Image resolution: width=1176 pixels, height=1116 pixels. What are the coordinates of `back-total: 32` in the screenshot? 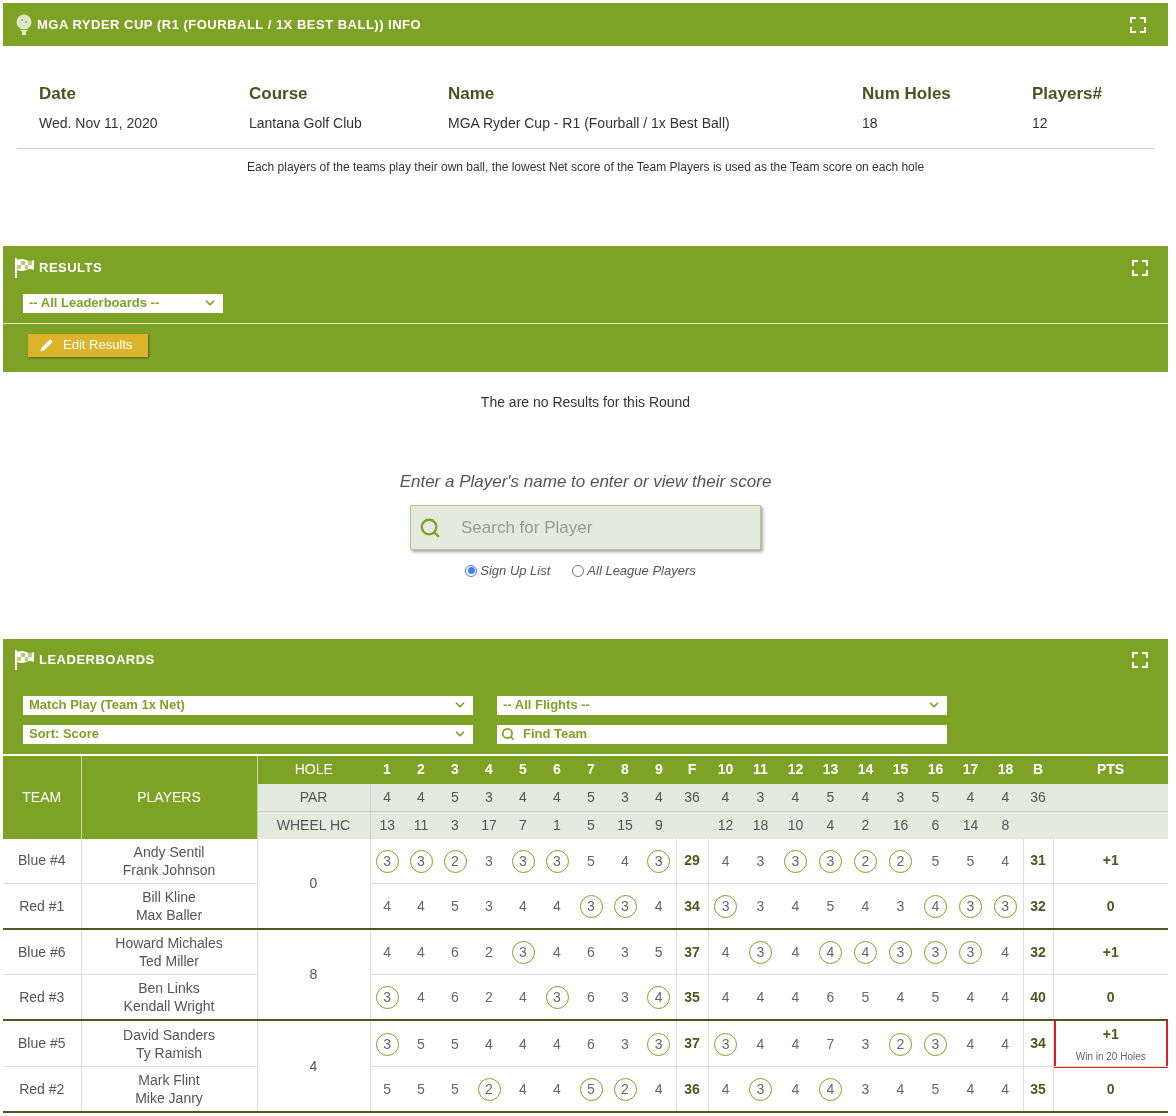 It's located at (1038, 906).